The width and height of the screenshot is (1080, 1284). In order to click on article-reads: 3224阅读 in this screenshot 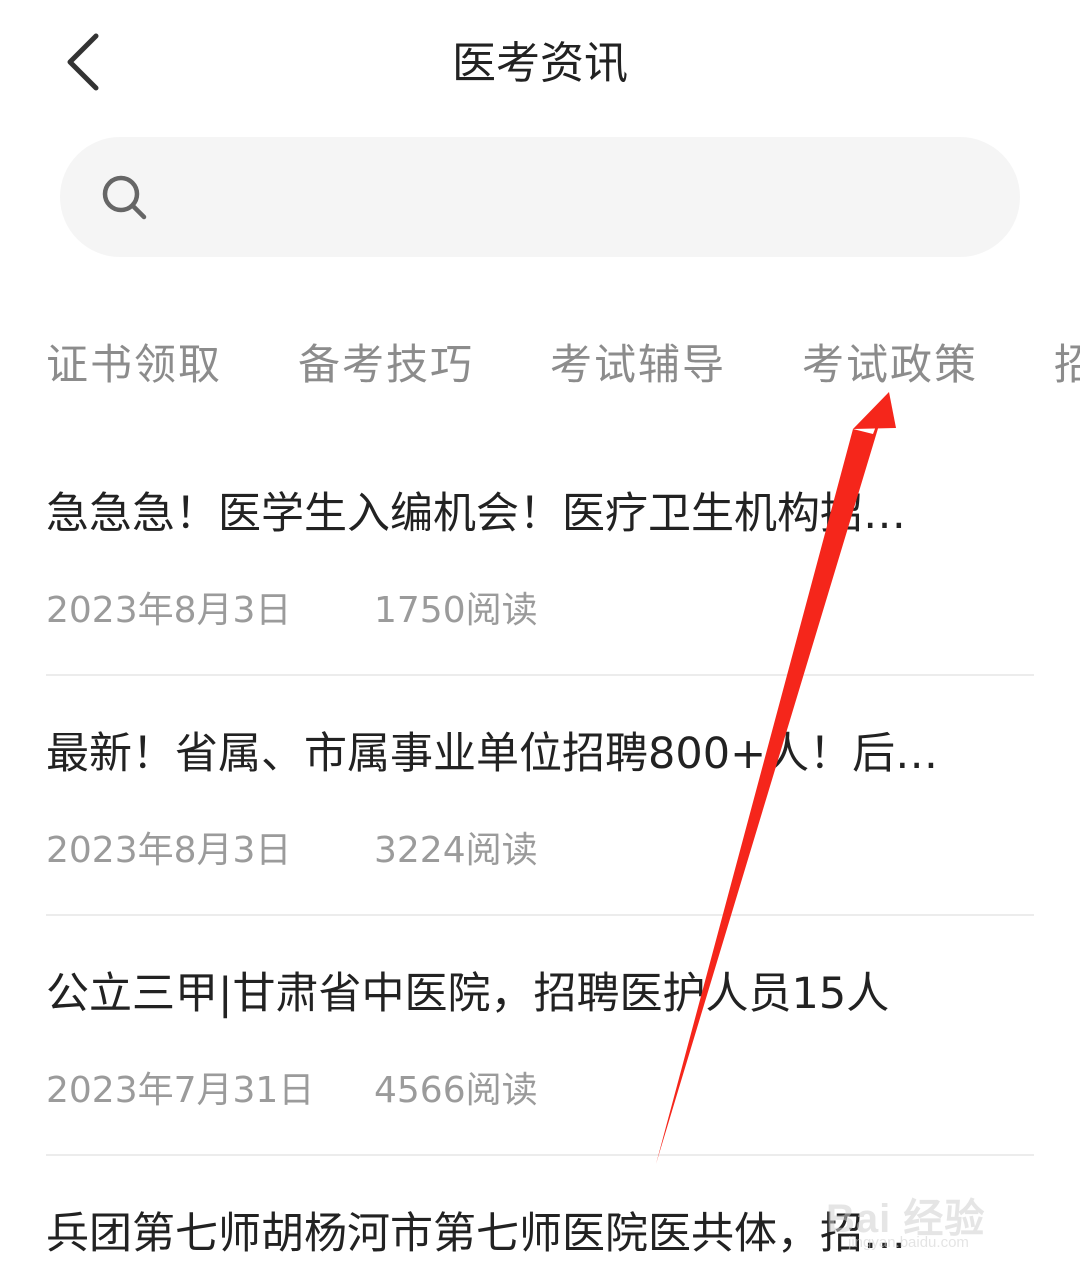, I will do `click(456, 850)`.